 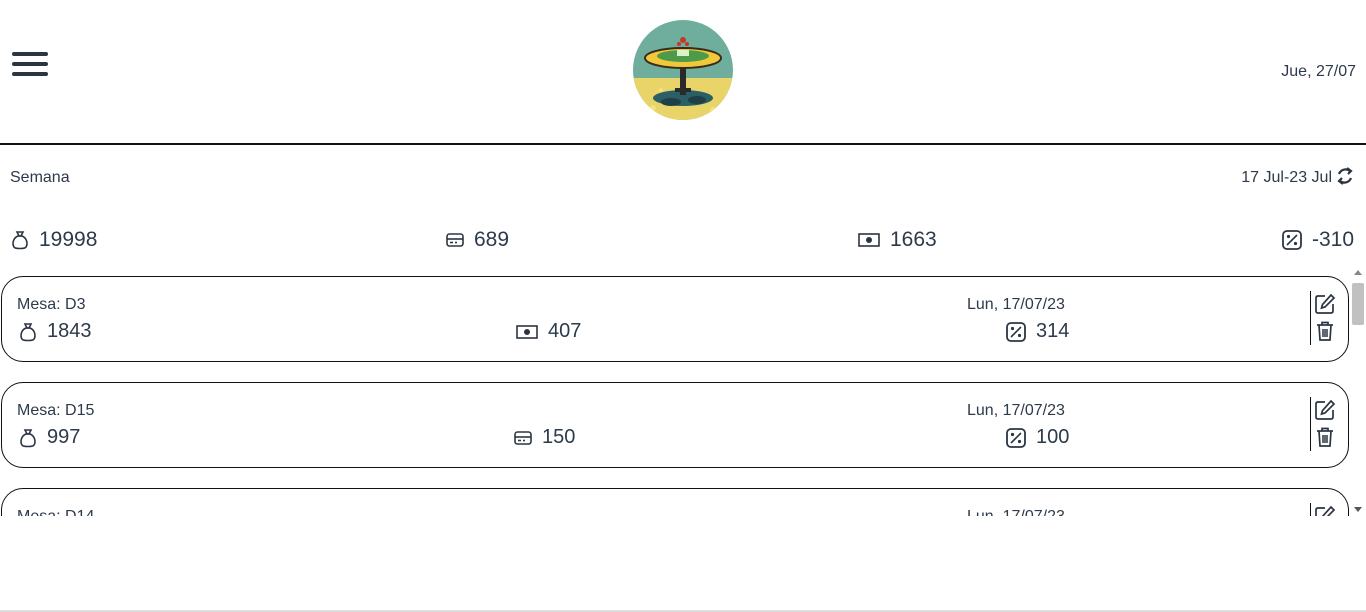 What do you see at coordinates (1358, 304) in the screenshot?
I see `scroll-thumb` at bounding box center [1358, 304].